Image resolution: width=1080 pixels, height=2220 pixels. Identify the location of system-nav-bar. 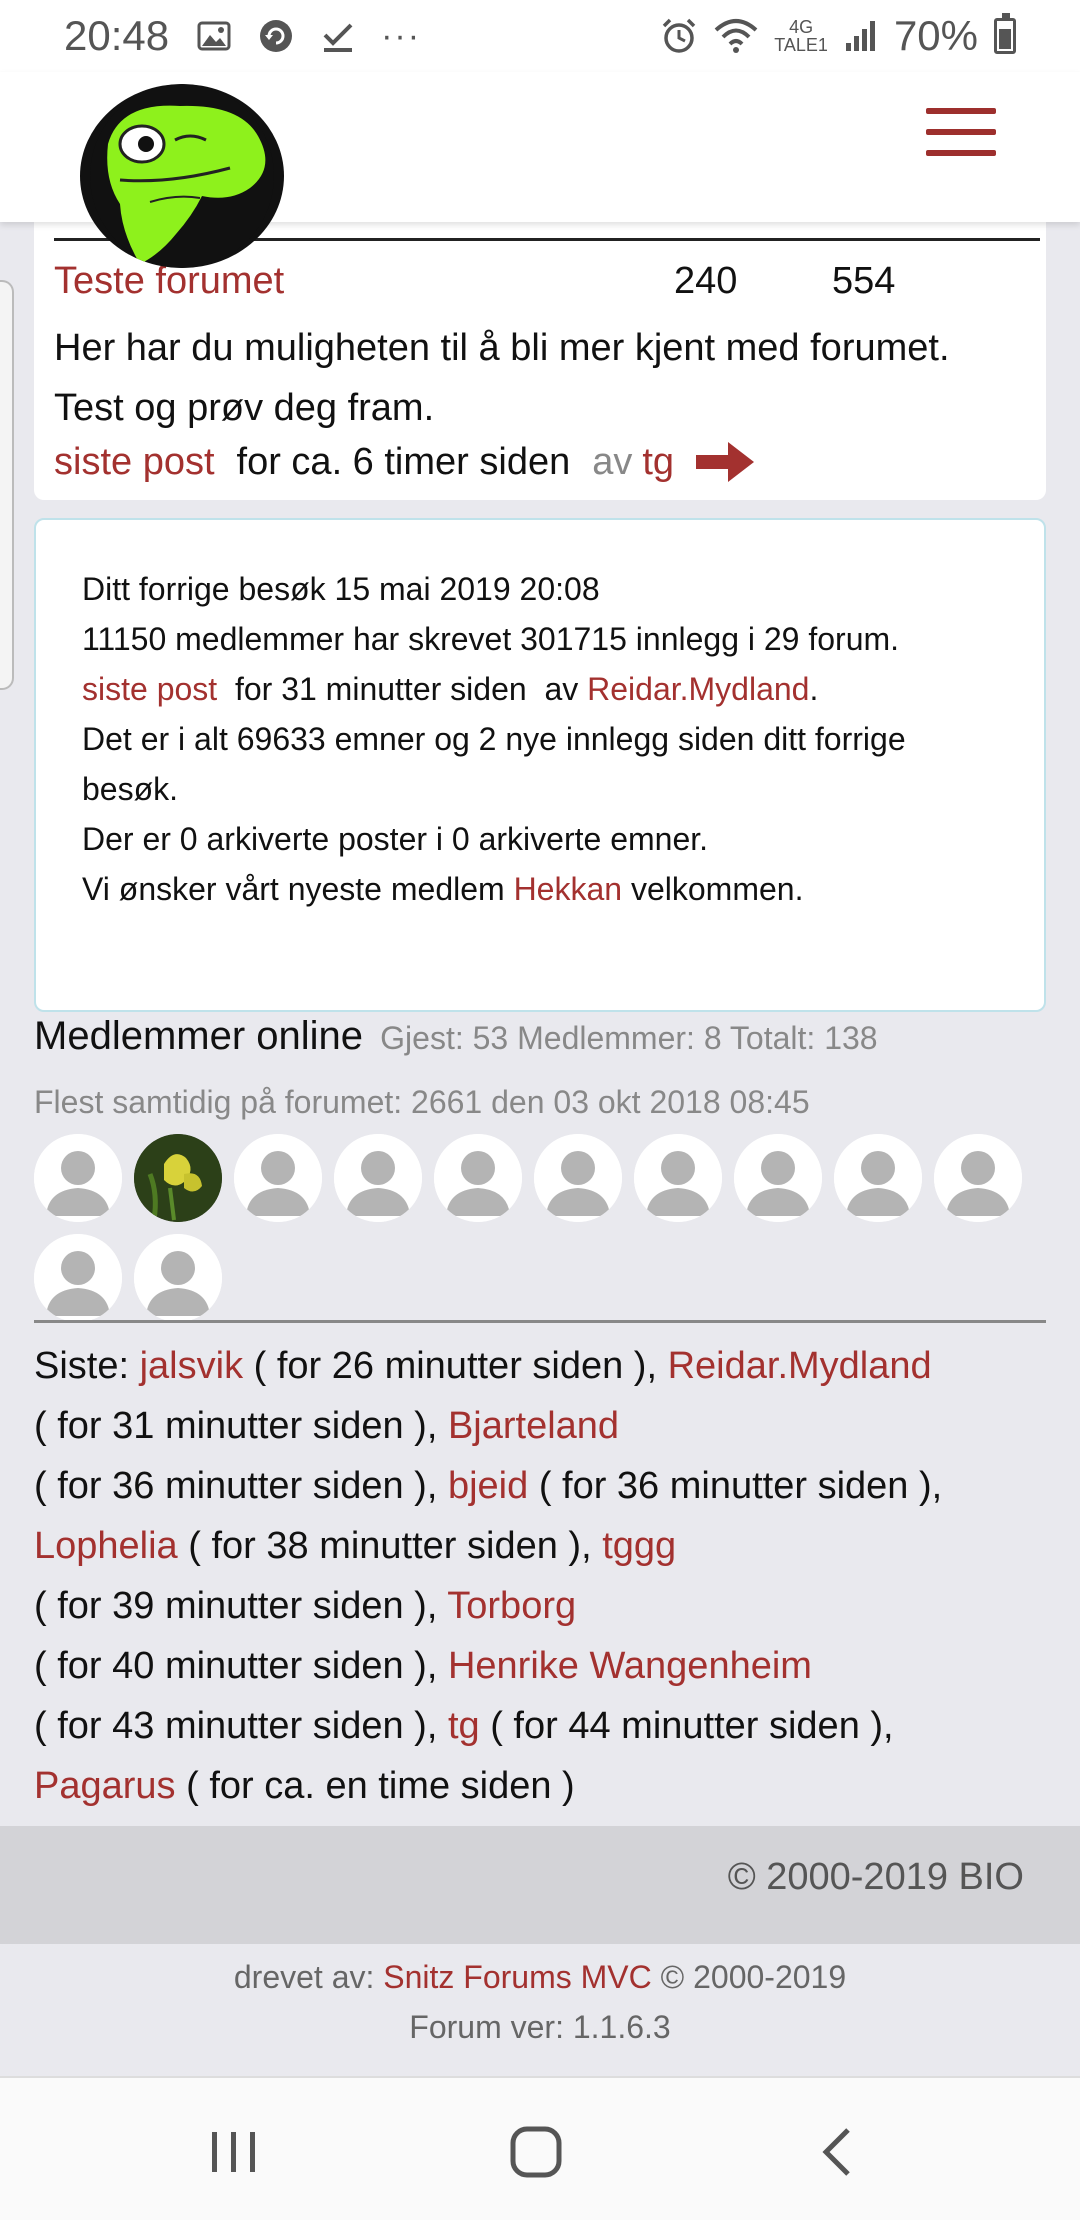
(540, 2148).